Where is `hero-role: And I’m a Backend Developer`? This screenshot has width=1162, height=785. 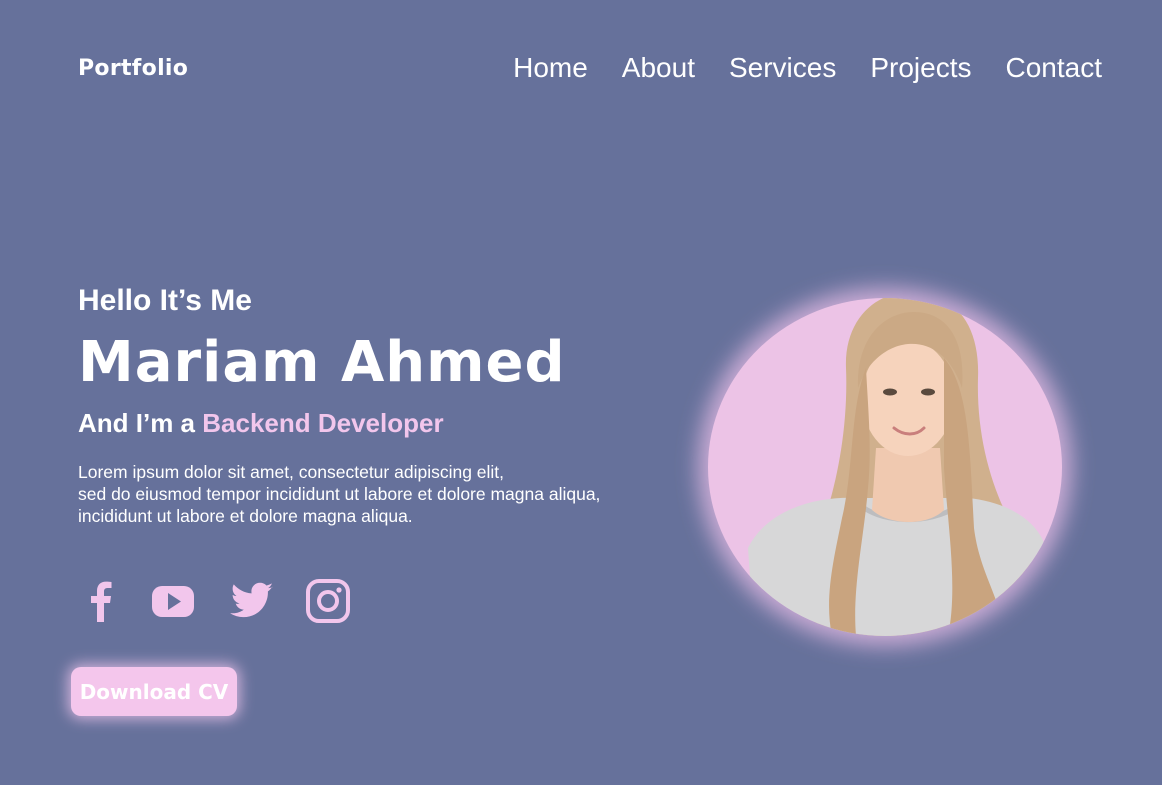 hero-role: And I’m a Backend Developer is located at coordinates (261, 423).